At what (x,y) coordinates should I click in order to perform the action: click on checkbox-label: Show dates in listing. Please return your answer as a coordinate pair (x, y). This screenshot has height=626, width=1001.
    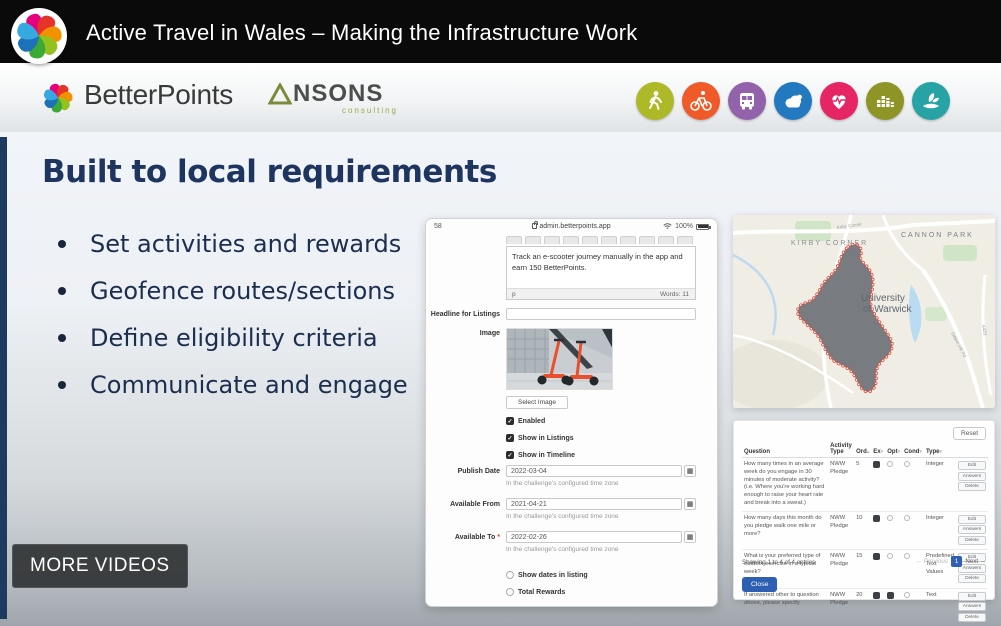
    Looking at the image, I should click on (553, 575).